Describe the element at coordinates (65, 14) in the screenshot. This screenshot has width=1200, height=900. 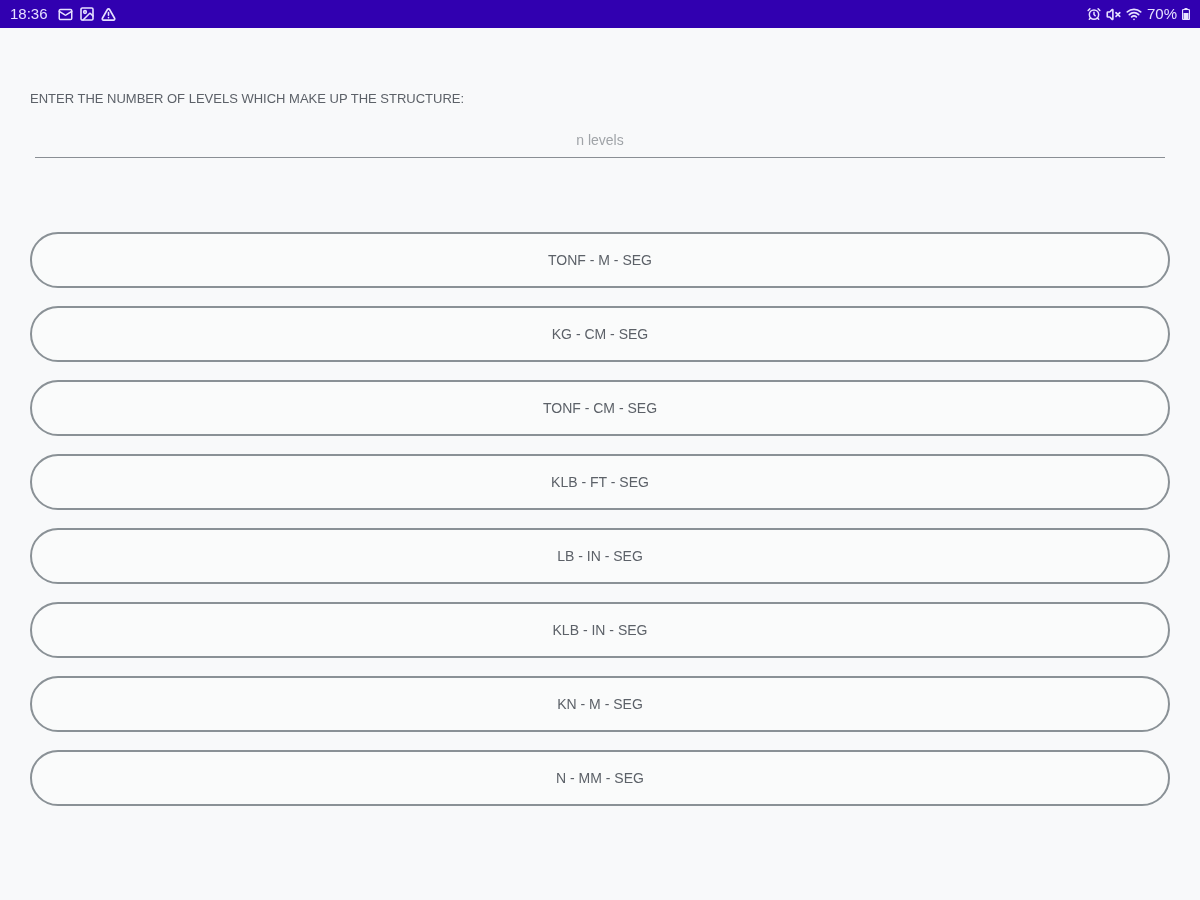
I see `mail-icon` at that location.